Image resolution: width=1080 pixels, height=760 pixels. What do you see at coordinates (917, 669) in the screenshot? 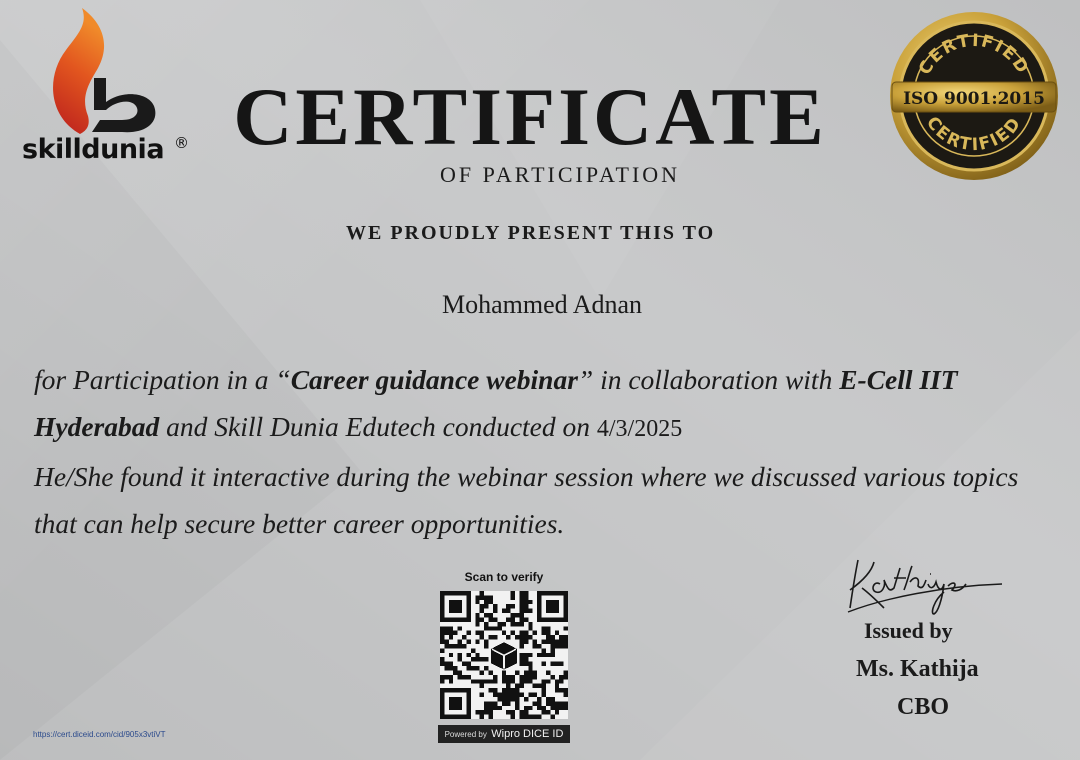
I see `issuer-name: Ms. Kathija` at bounding box center [917, 669].